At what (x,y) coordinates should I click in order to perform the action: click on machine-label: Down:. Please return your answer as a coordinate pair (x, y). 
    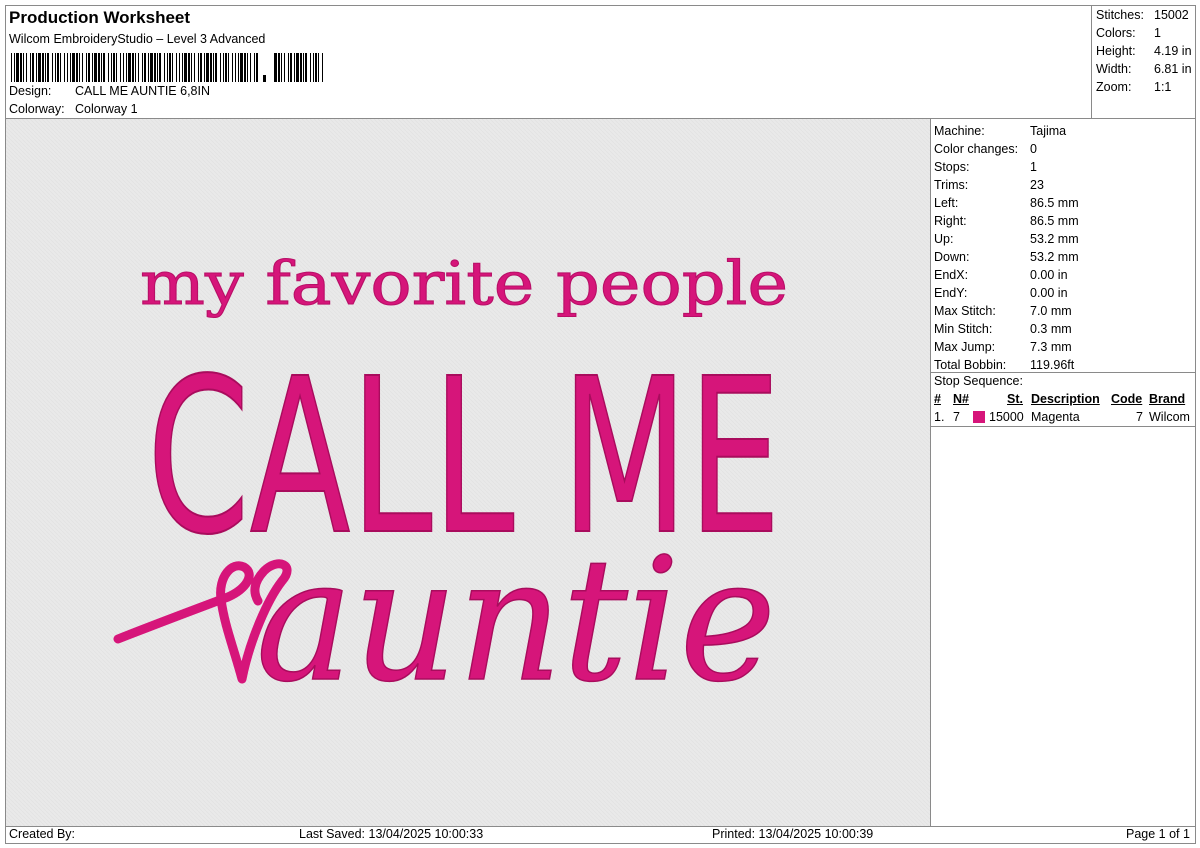
    Looking at the image, I should click on (952, 257).